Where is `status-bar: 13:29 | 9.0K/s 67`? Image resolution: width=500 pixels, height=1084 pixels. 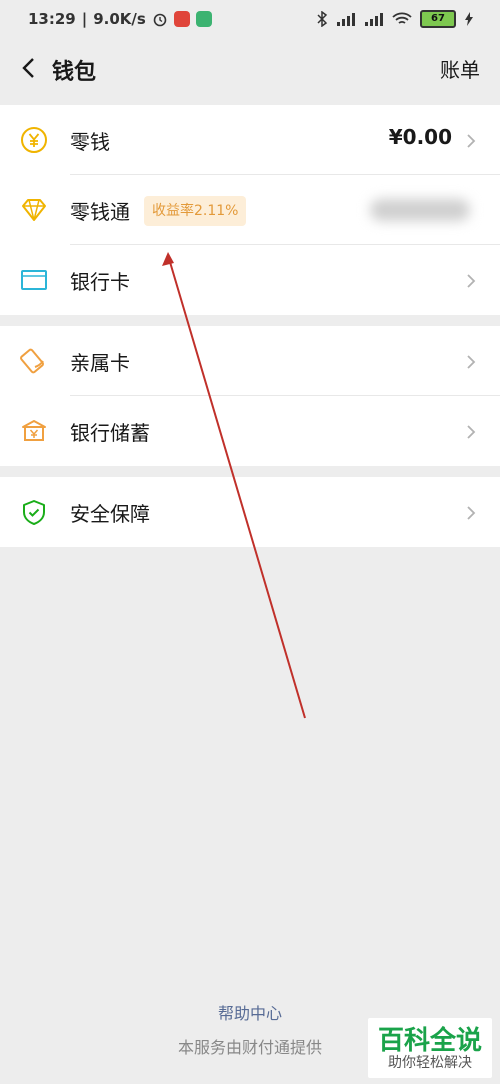 status-bar: 13:29 | 9.0K/s 67 is located at coordinates (250, 20).